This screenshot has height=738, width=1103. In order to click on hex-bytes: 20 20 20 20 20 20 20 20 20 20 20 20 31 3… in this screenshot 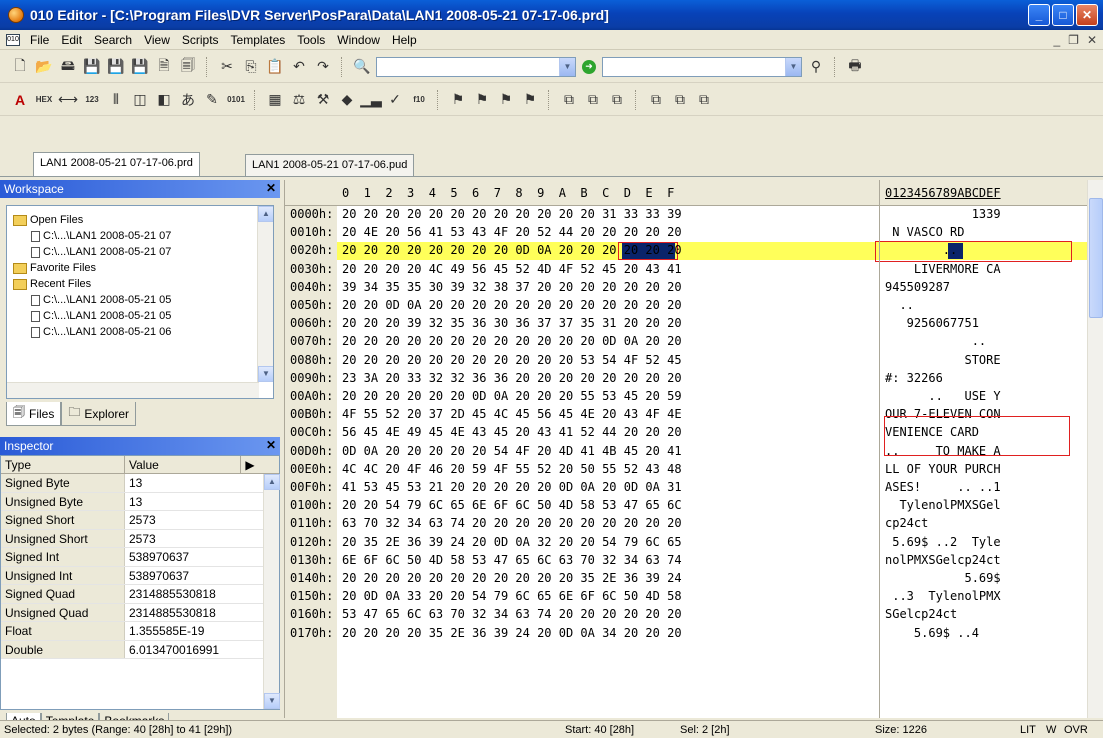, I will do `click(512, 214)`.